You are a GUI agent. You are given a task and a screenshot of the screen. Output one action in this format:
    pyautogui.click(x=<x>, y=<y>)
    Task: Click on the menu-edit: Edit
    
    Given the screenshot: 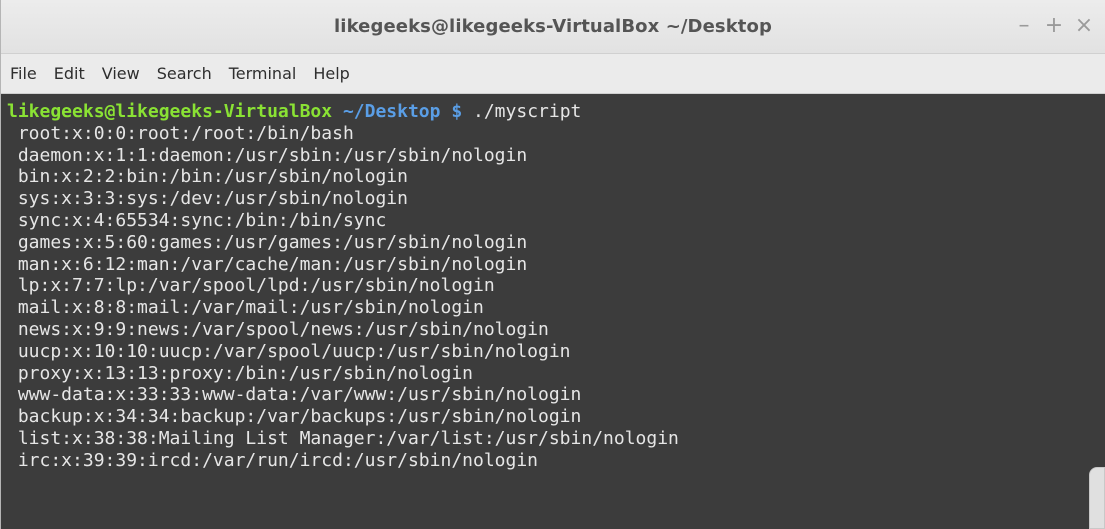 What is the action you would take?
    pyautogui.click(x=69, y=73)
    